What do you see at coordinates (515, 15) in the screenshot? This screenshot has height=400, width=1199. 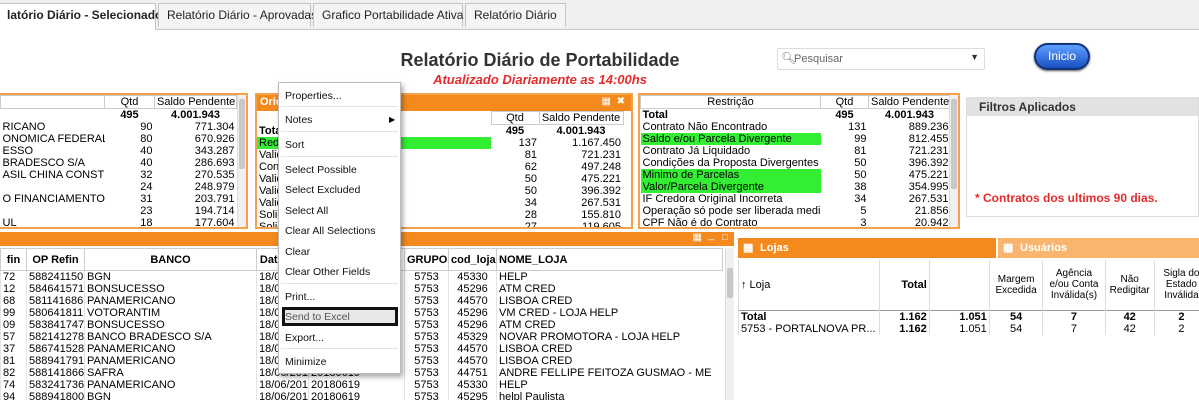 I see `tab-relatorio-diario: Relatório Diário` at bounding box center [515, 15].